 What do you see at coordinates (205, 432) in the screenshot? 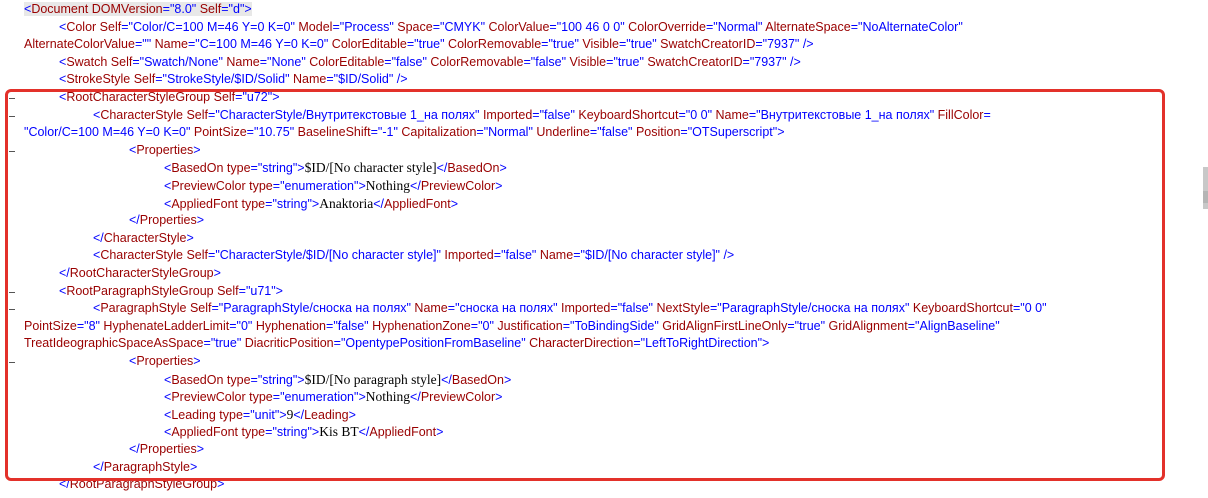
I see `xml-element-name: AppliedFont` at bounding box center [205, 432].